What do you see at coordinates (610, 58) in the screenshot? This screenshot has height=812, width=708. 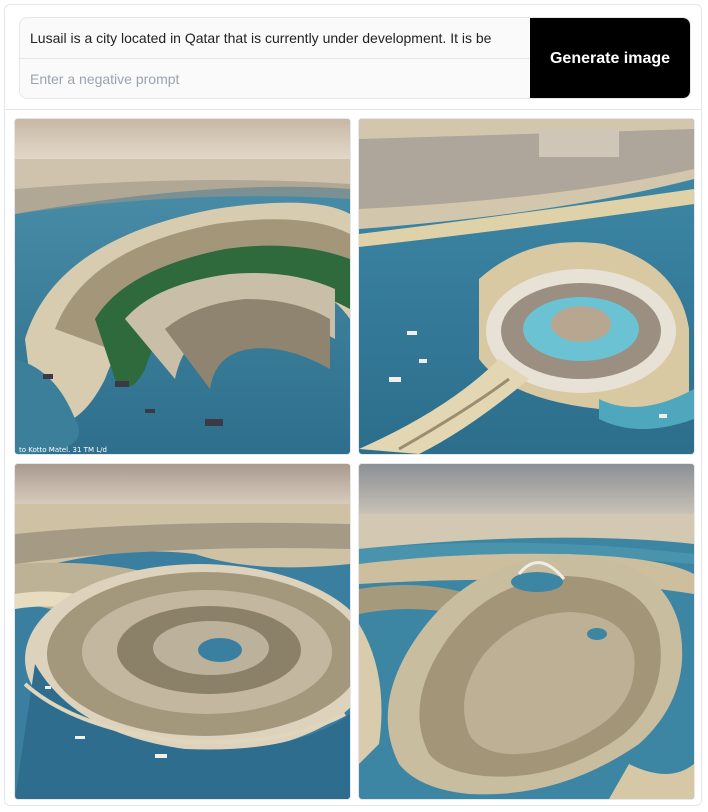 I see `generate-image-button: Generate image` at bounding box center [610, 58].